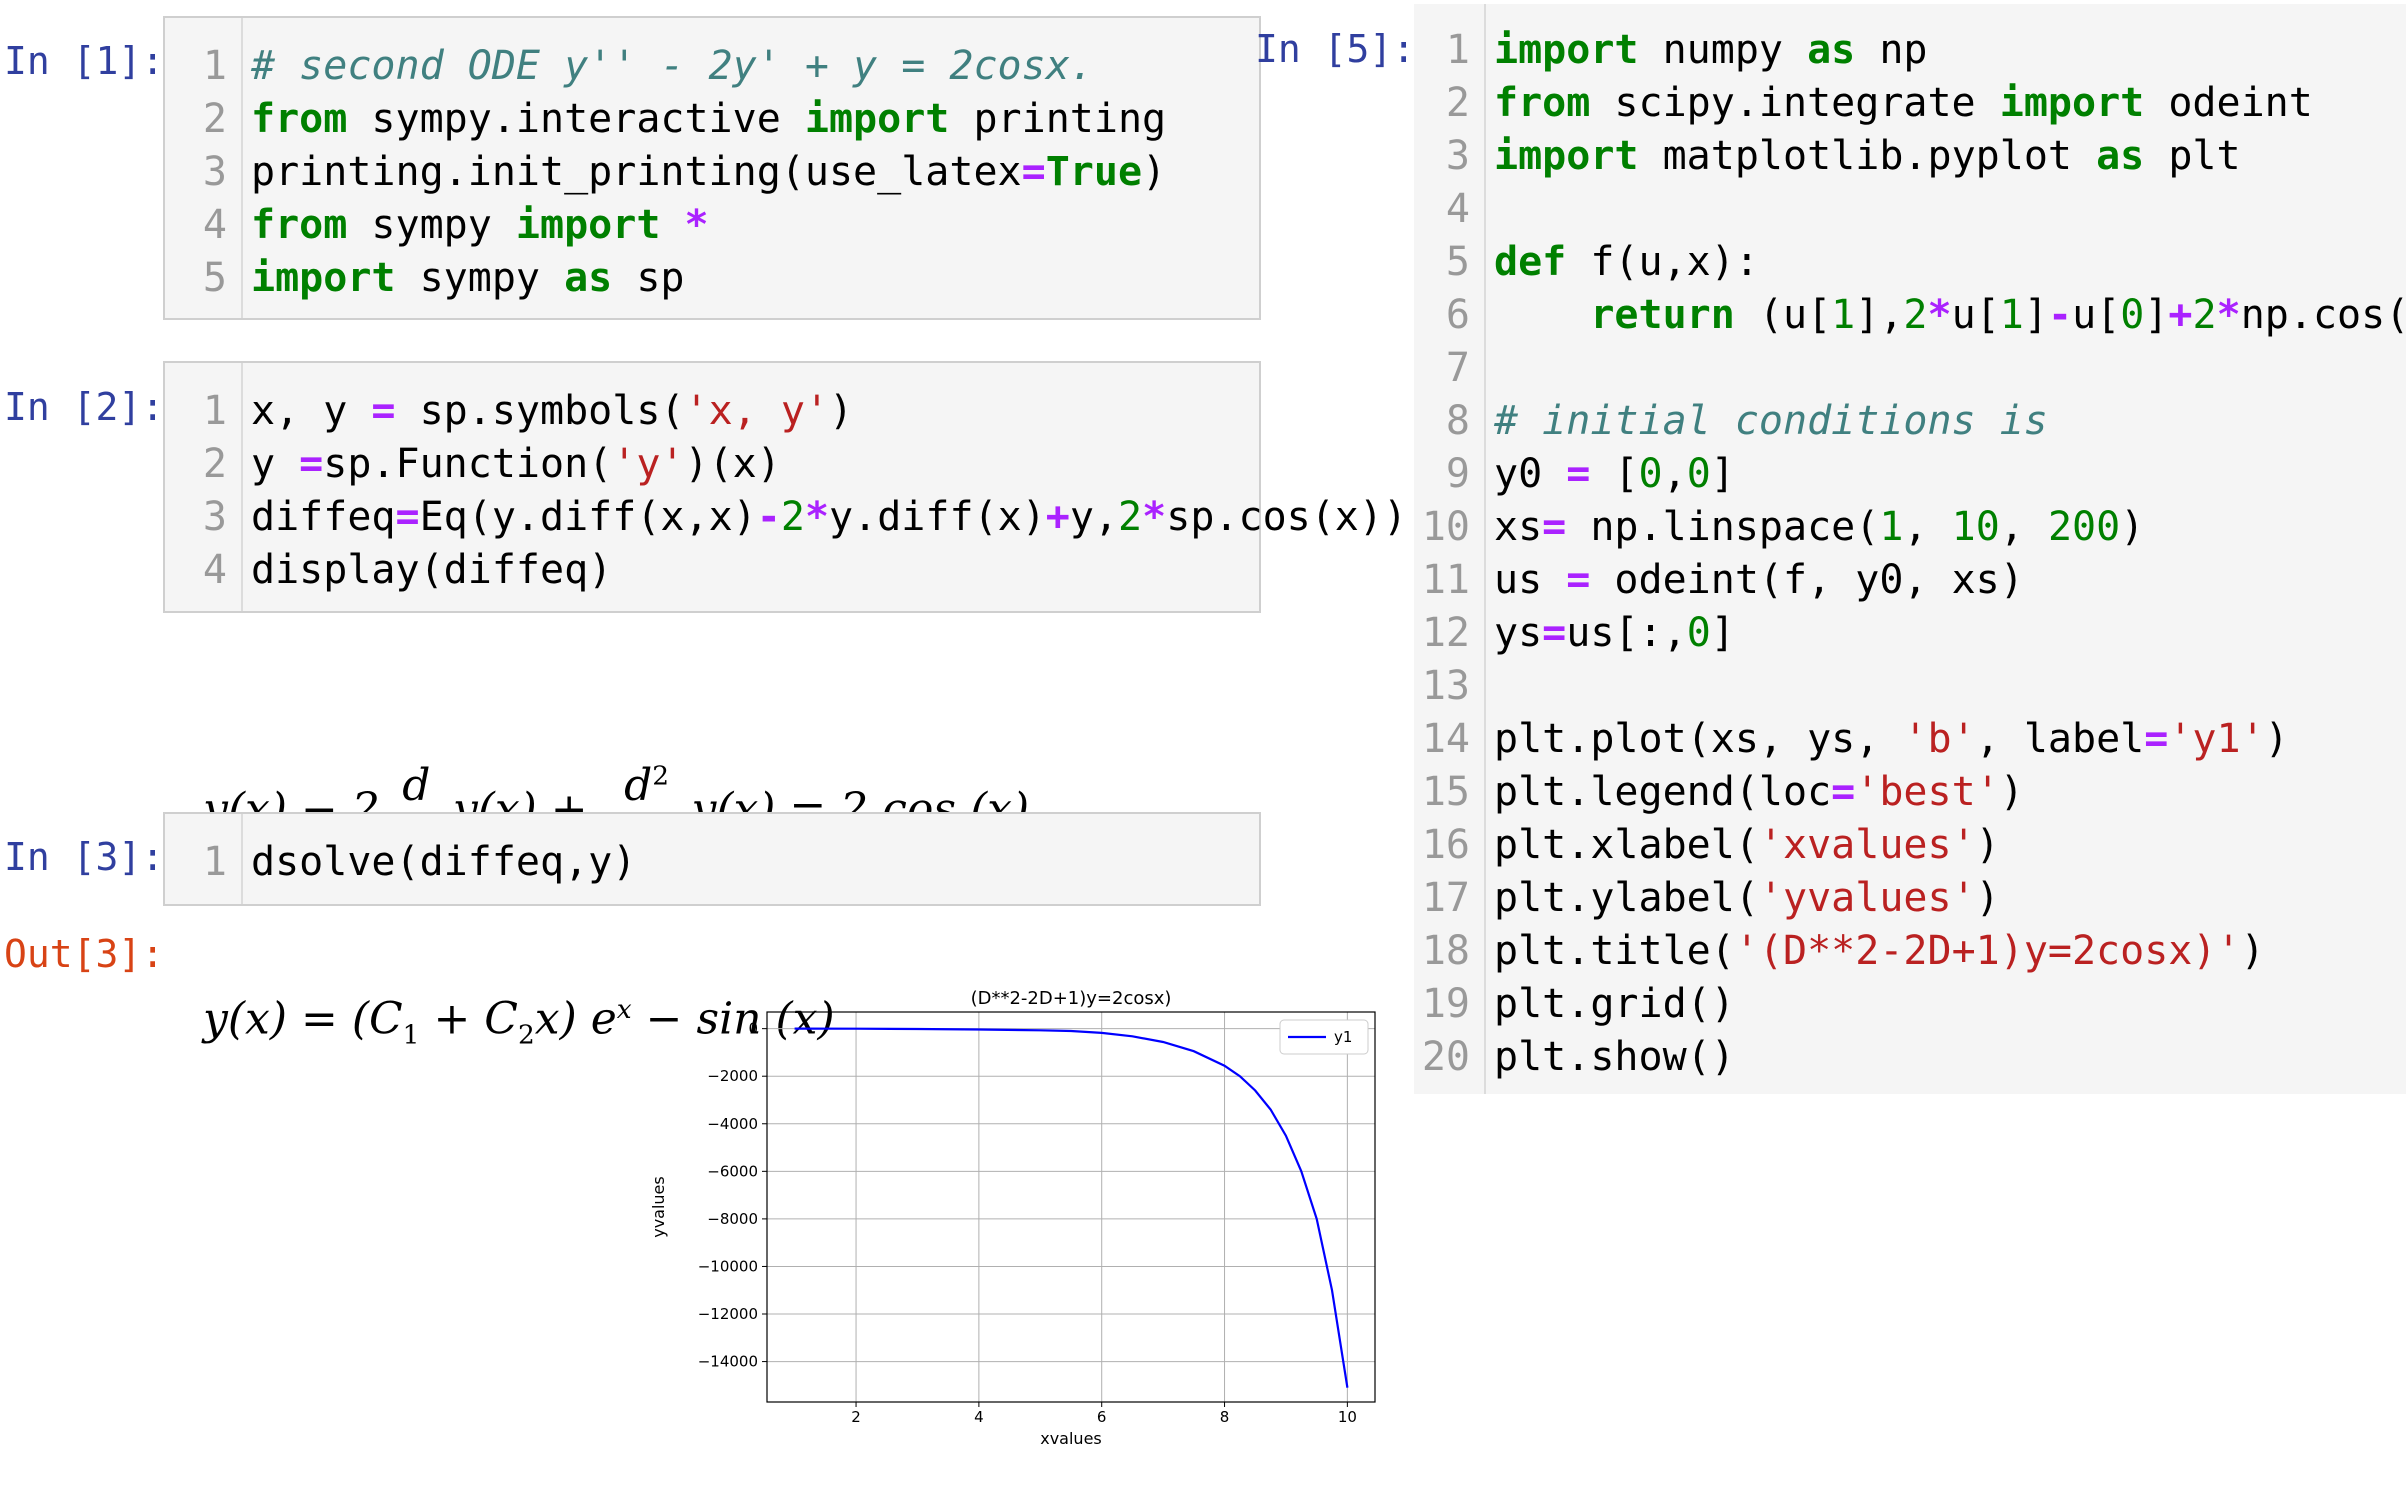 The width and height of the screenshot is (2406, 1500). I want to click on code-line: 8 # initial conditions is, so click(1910, 421).